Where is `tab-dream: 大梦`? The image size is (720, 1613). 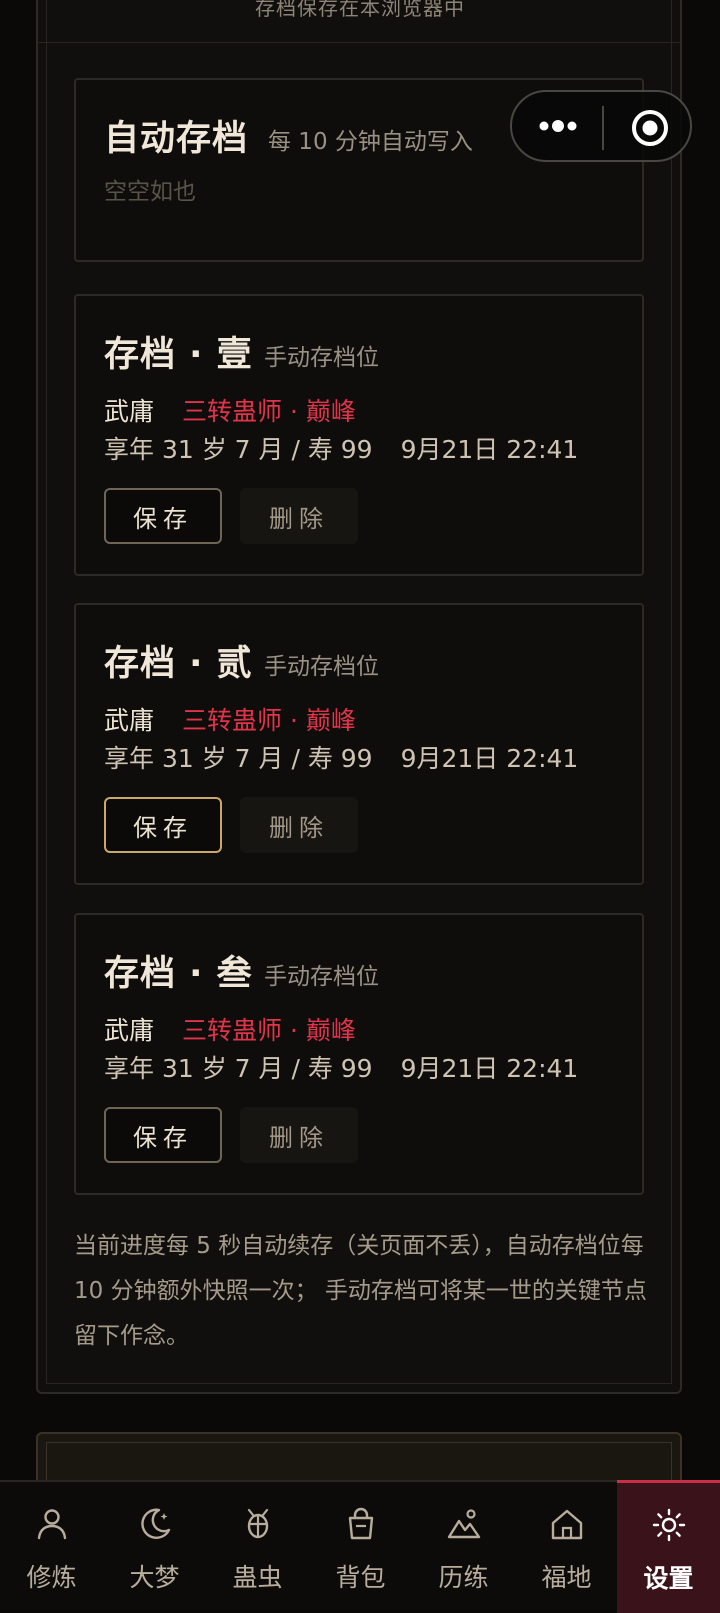
tab-dream: 大梦 is located at coordinates (154, 1546).